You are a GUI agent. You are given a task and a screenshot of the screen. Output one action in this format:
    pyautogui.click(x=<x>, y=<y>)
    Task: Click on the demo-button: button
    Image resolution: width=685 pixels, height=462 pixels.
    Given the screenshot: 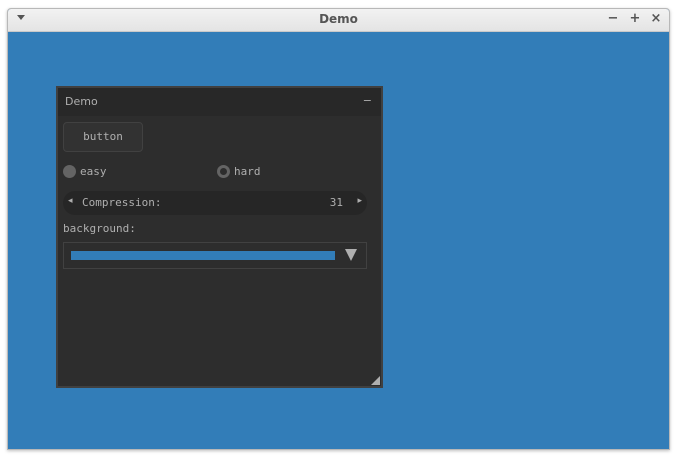 What is the action you would take?
    pyautogui.click(x=103, y=137)
    